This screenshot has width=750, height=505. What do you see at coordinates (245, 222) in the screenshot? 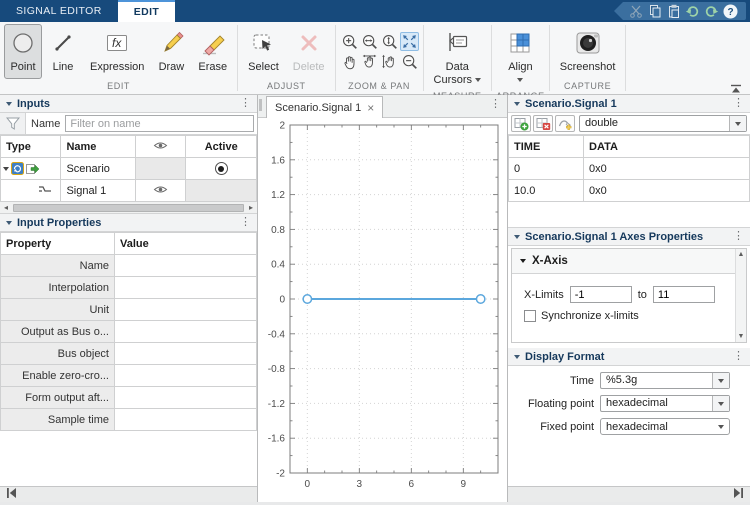
I see `input-properties-menu-icon: ⋮` at bounding box center [245, 222].